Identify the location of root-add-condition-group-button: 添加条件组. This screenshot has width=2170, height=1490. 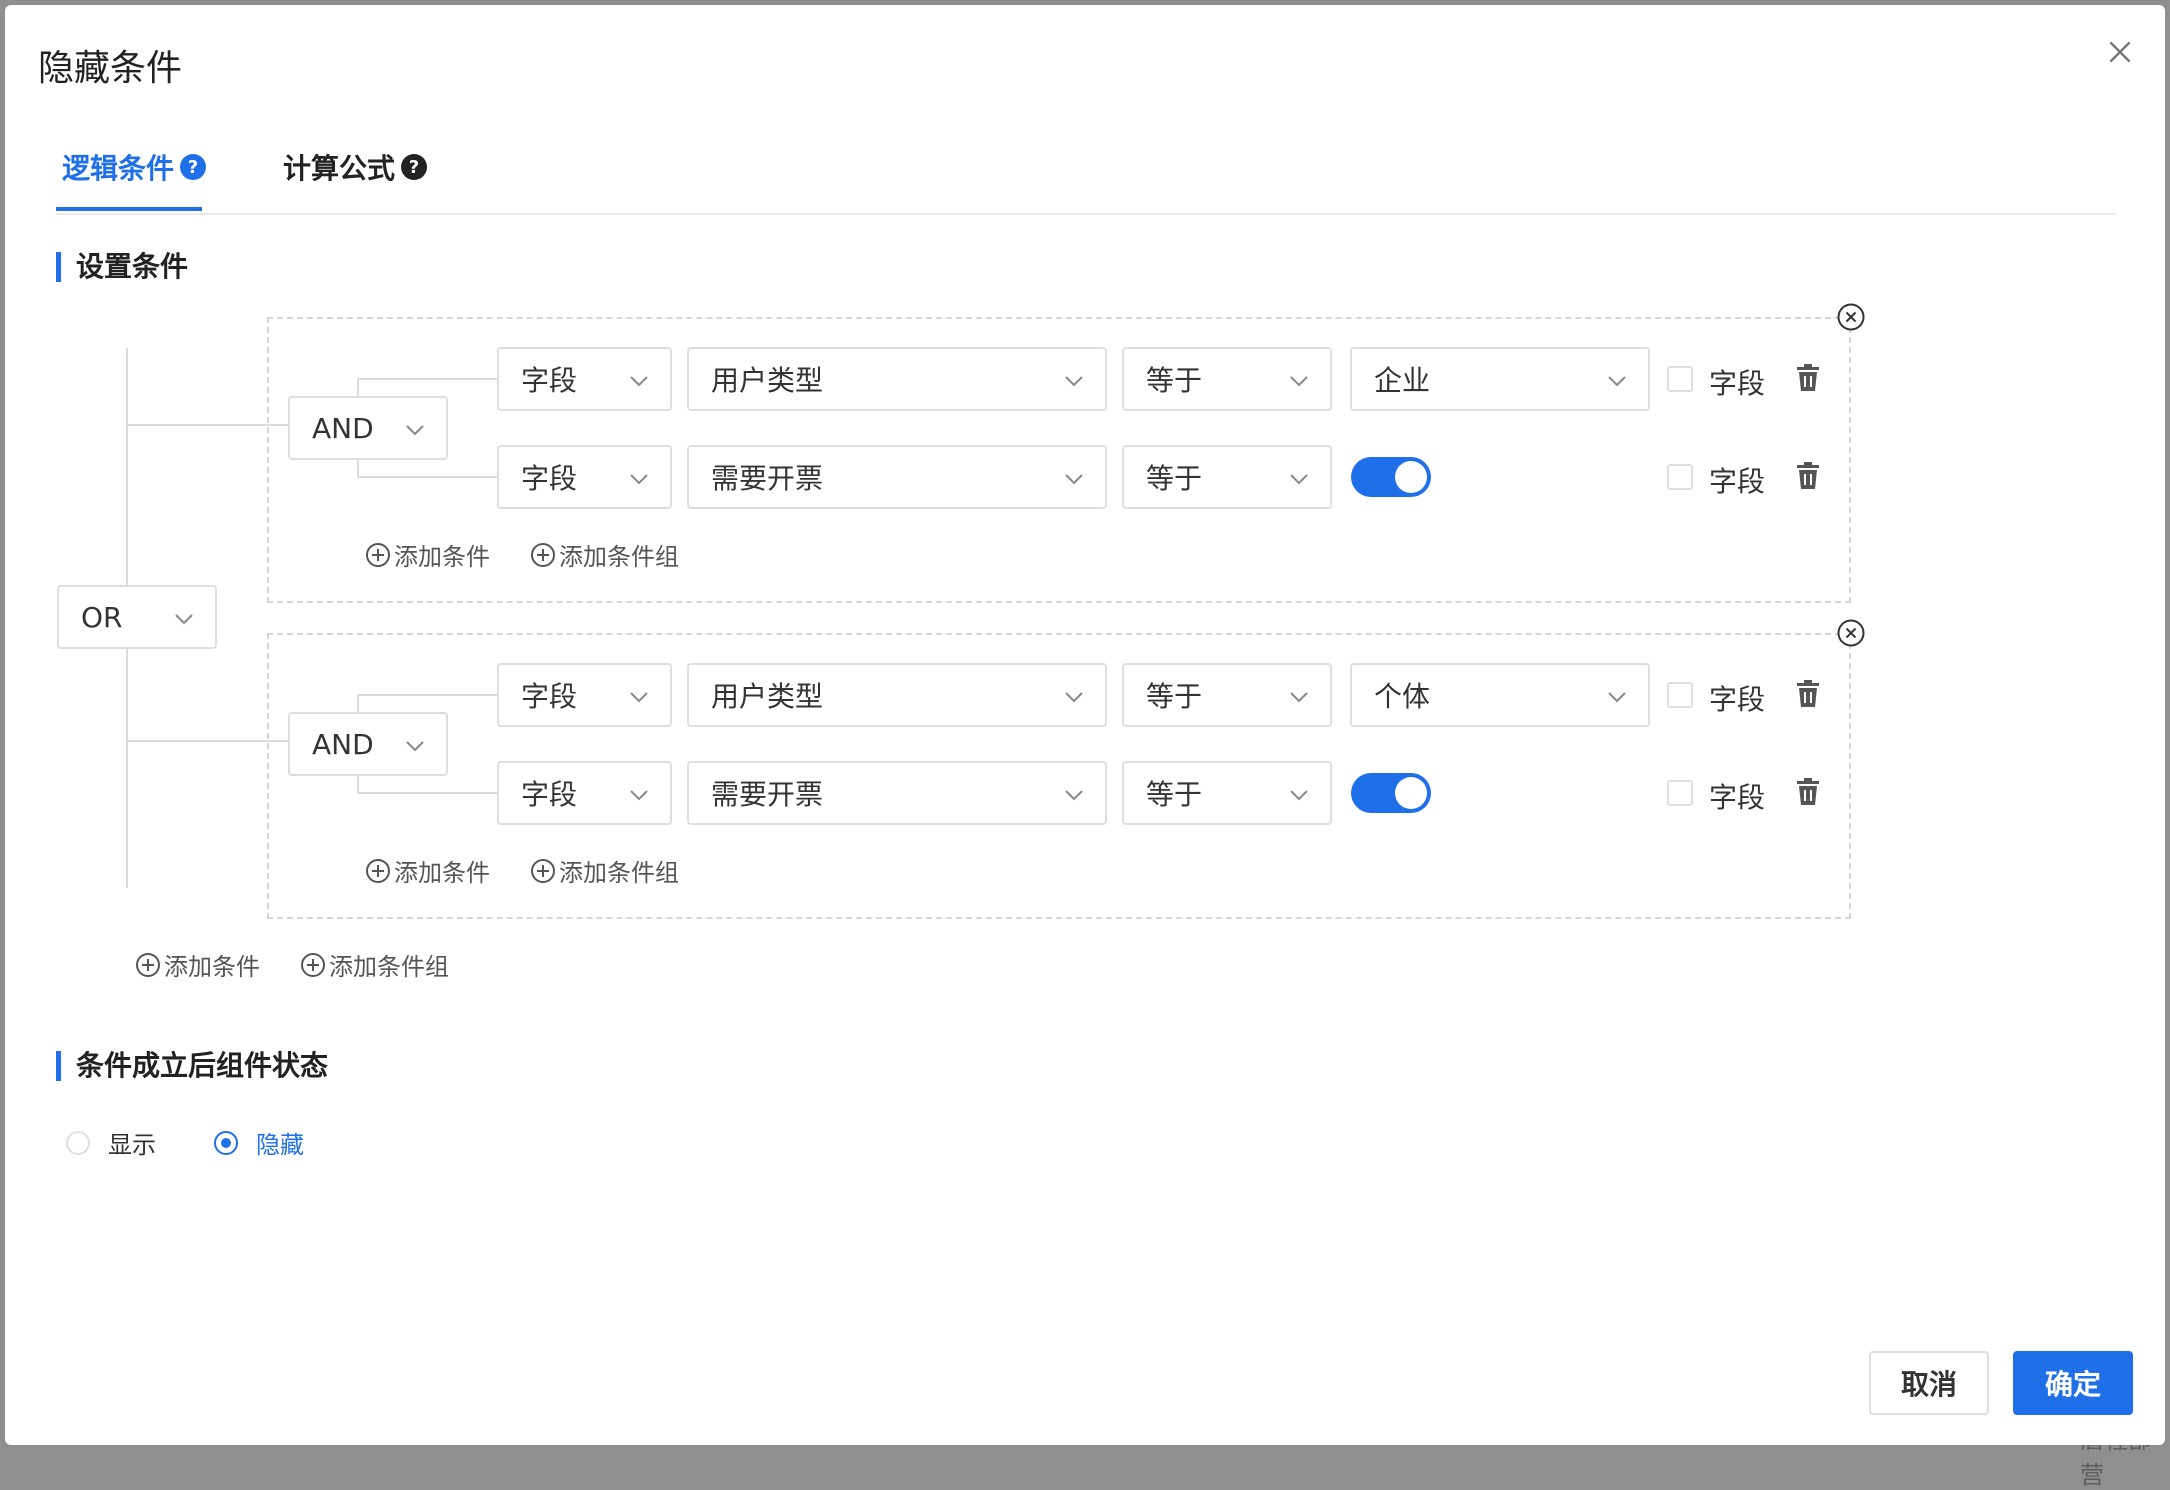
(374, 964).